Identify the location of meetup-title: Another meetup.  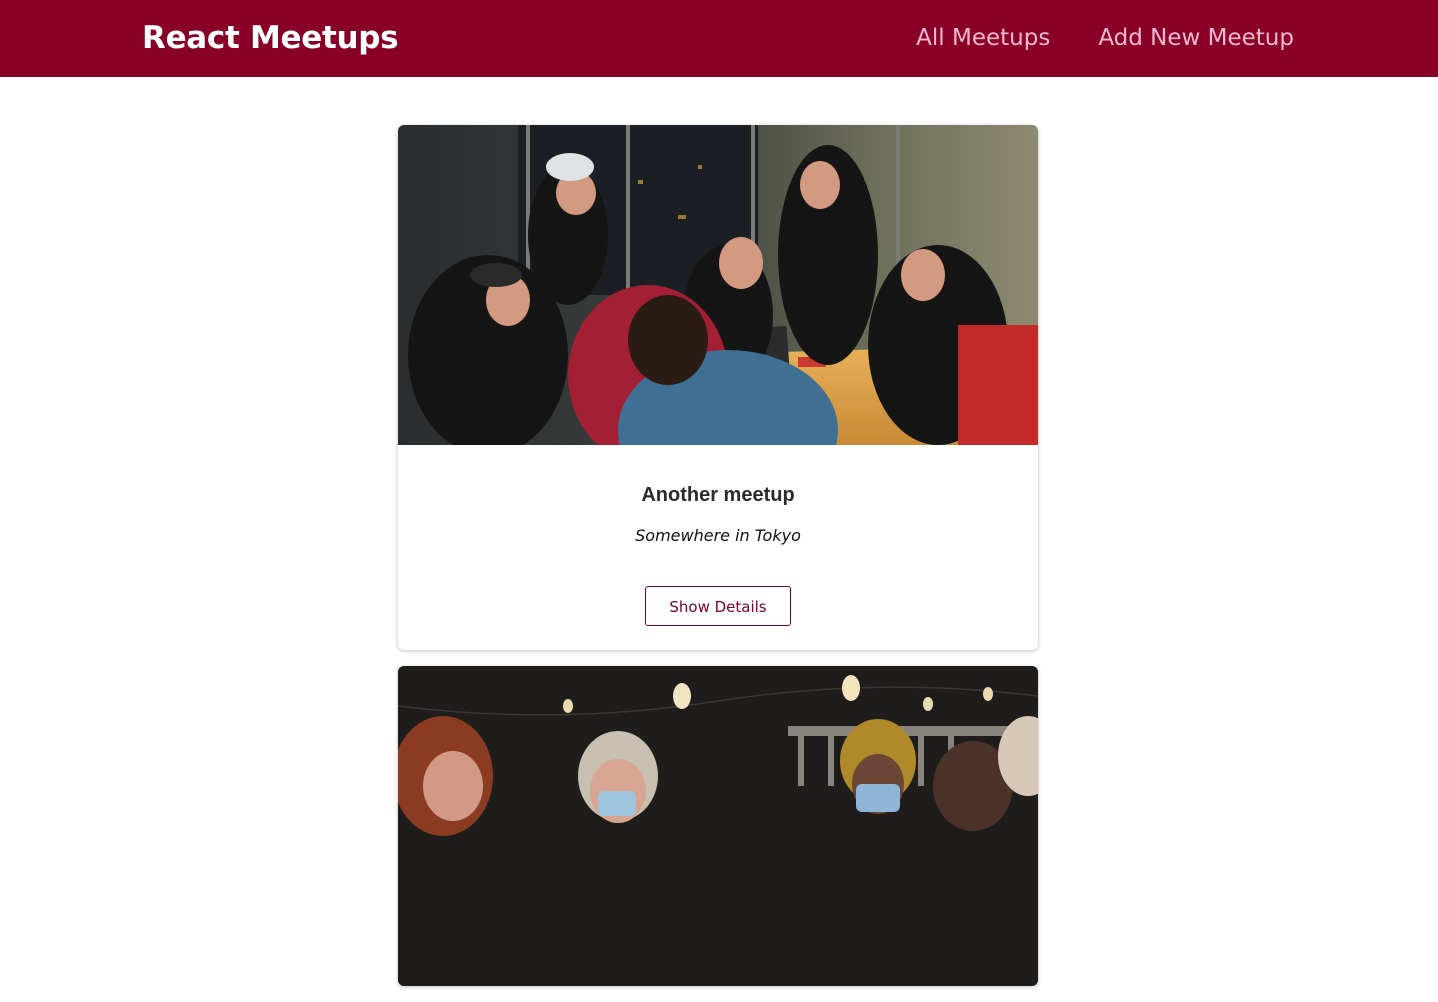
(718, 495).